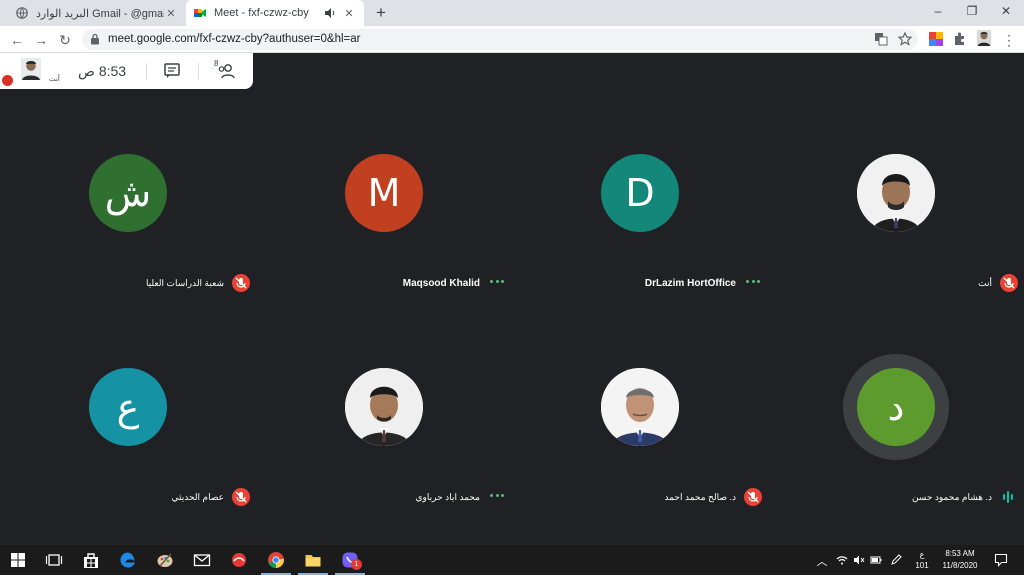 The image size is (1024, 575). Describe the element at coordinates (381, 13) in the screenshot. I see `new-tab-button: +` at that location.